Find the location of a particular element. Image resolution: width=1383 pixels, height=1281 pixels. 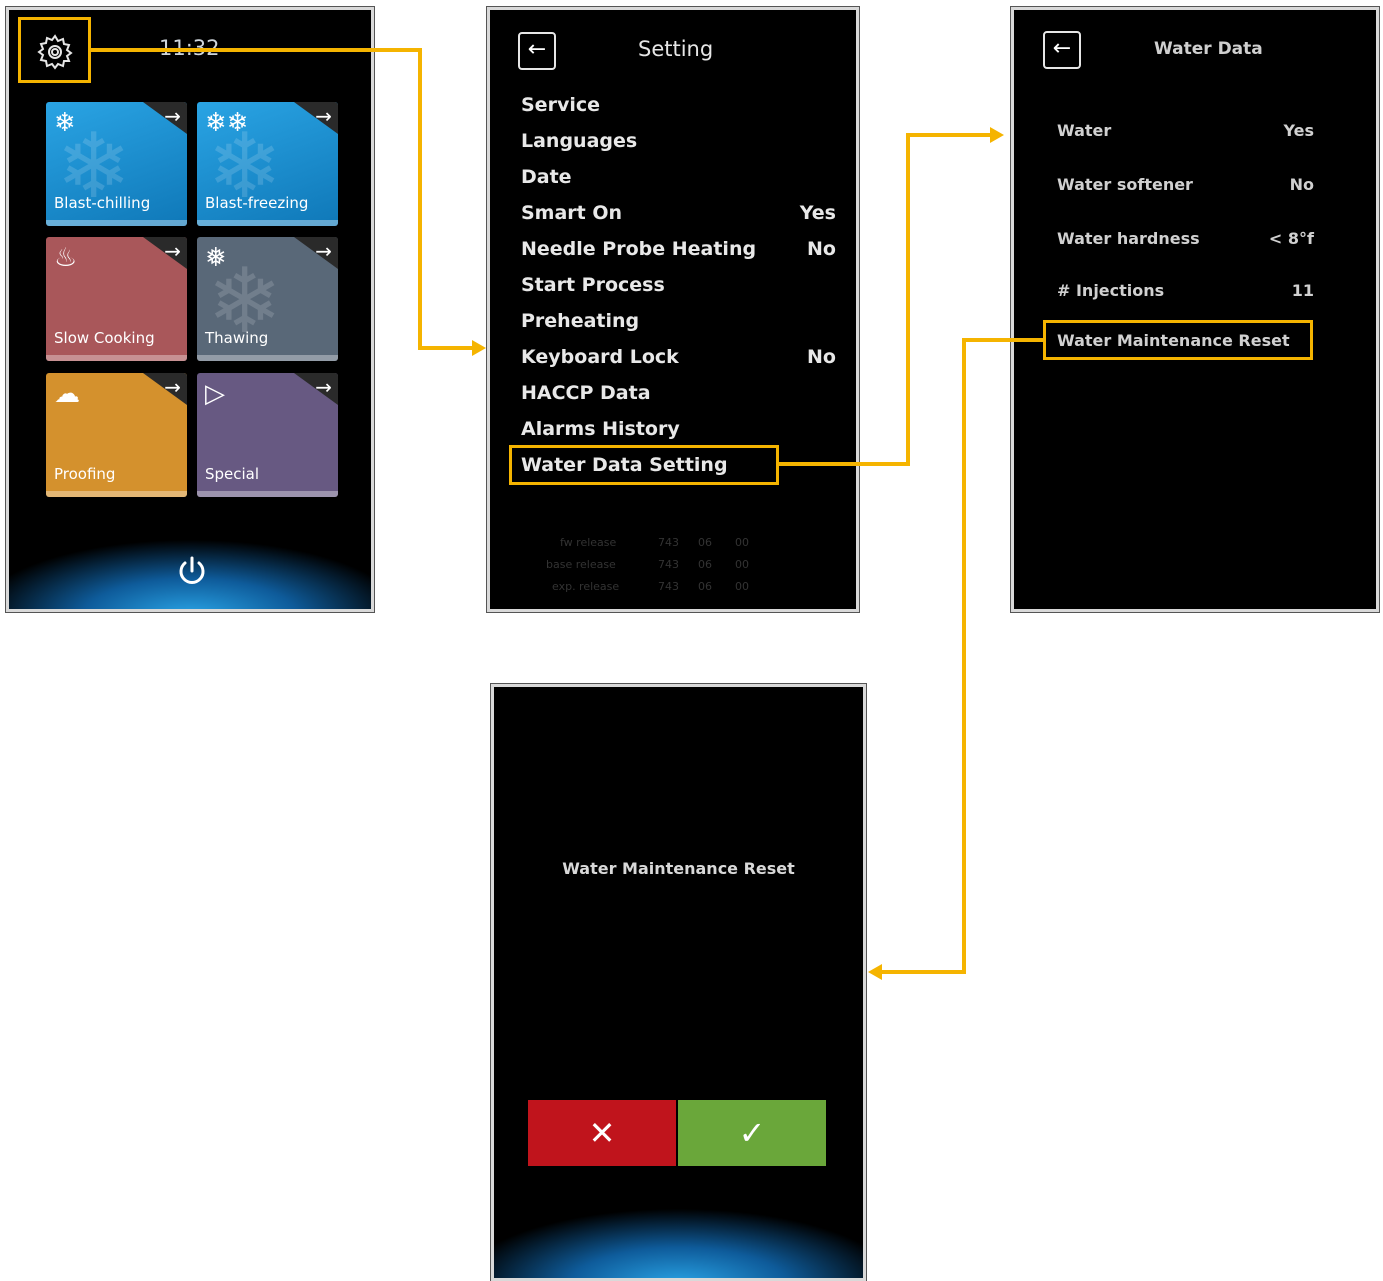

snowflake-icon: ❄ is located at coordinates (65, 123).